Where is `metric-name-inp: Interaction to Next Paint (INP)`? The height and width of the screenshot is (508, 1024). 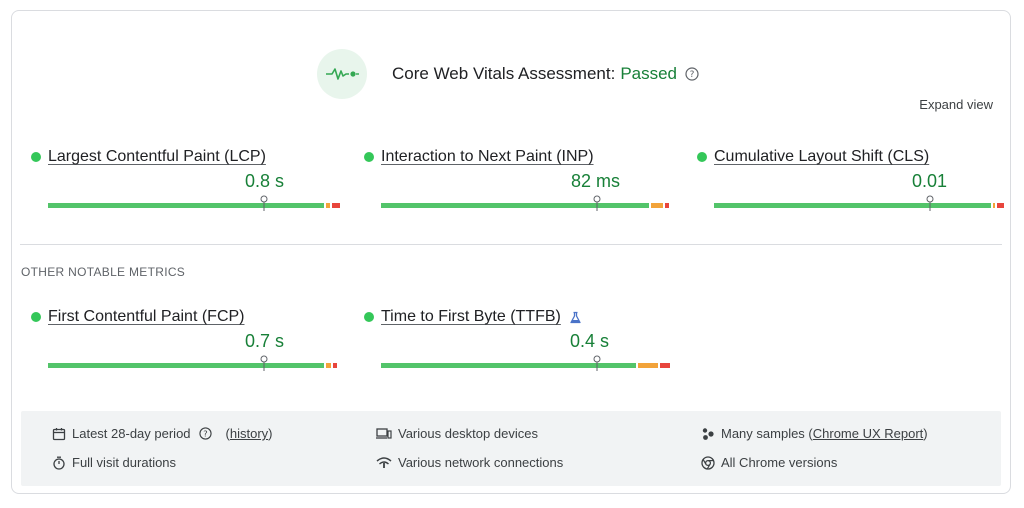
metric-name-inp: Interaction to Next Paint (INP) is located at coordinates (487, 157).